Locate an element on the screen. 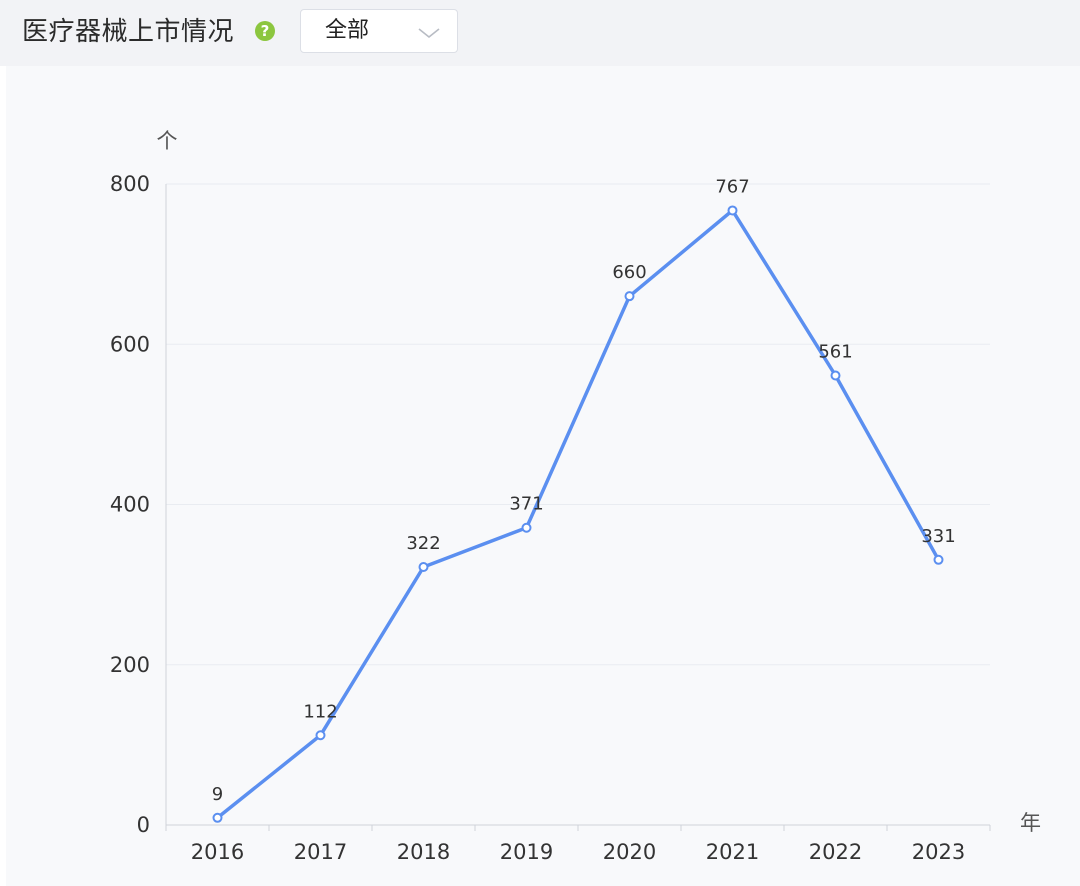 The width and height of the screenshot is (1080, 886). question-circle-icon: ? is located at coordinates (265, 31).